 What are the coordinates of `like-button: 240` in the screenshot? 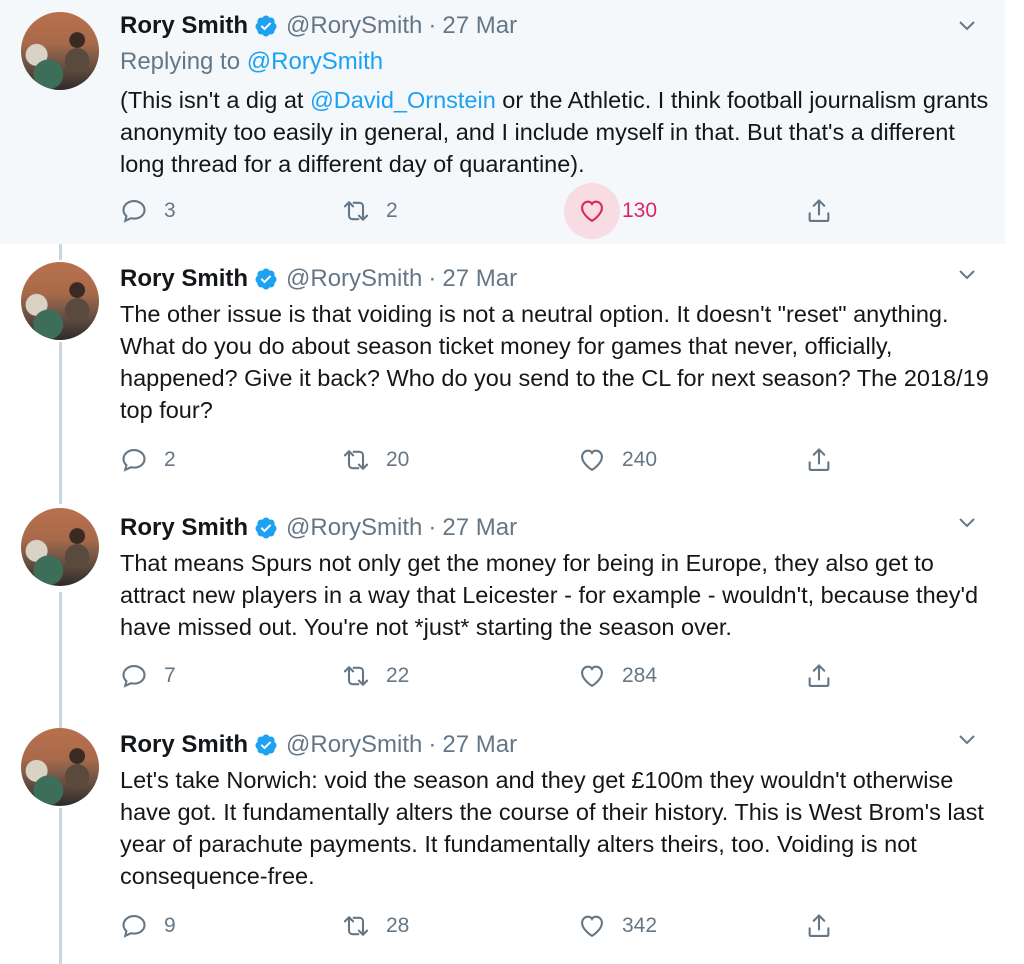 It's located at (617, 460).